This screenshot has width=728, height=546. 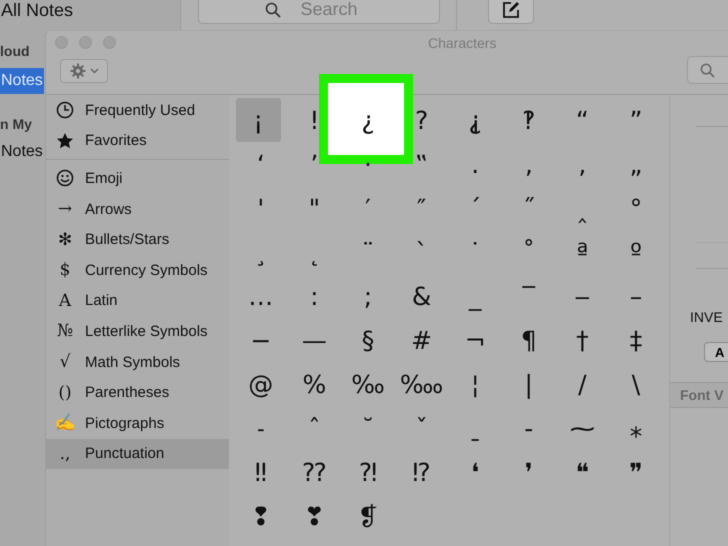 I want to click on category-item: ✍ Pictographs, so click(x=137, y=423).